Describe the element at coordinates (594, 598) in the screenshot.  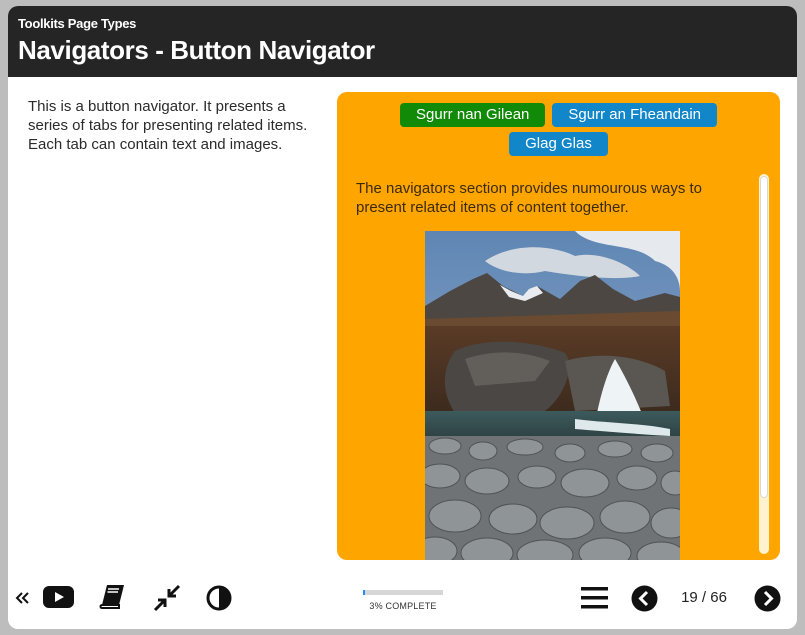
I see `menu-icon` at that location.